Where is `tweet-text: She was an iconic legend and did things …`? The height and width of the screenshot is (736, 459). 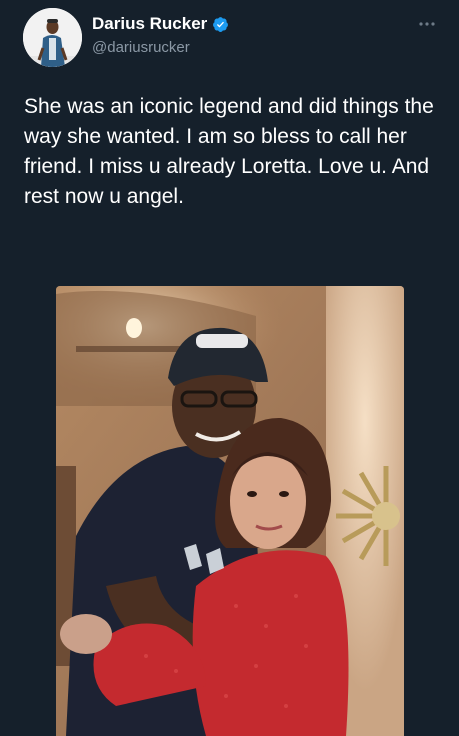 tweet-text: She was an iconic legend and did things … is located at coordinates (229, 151).